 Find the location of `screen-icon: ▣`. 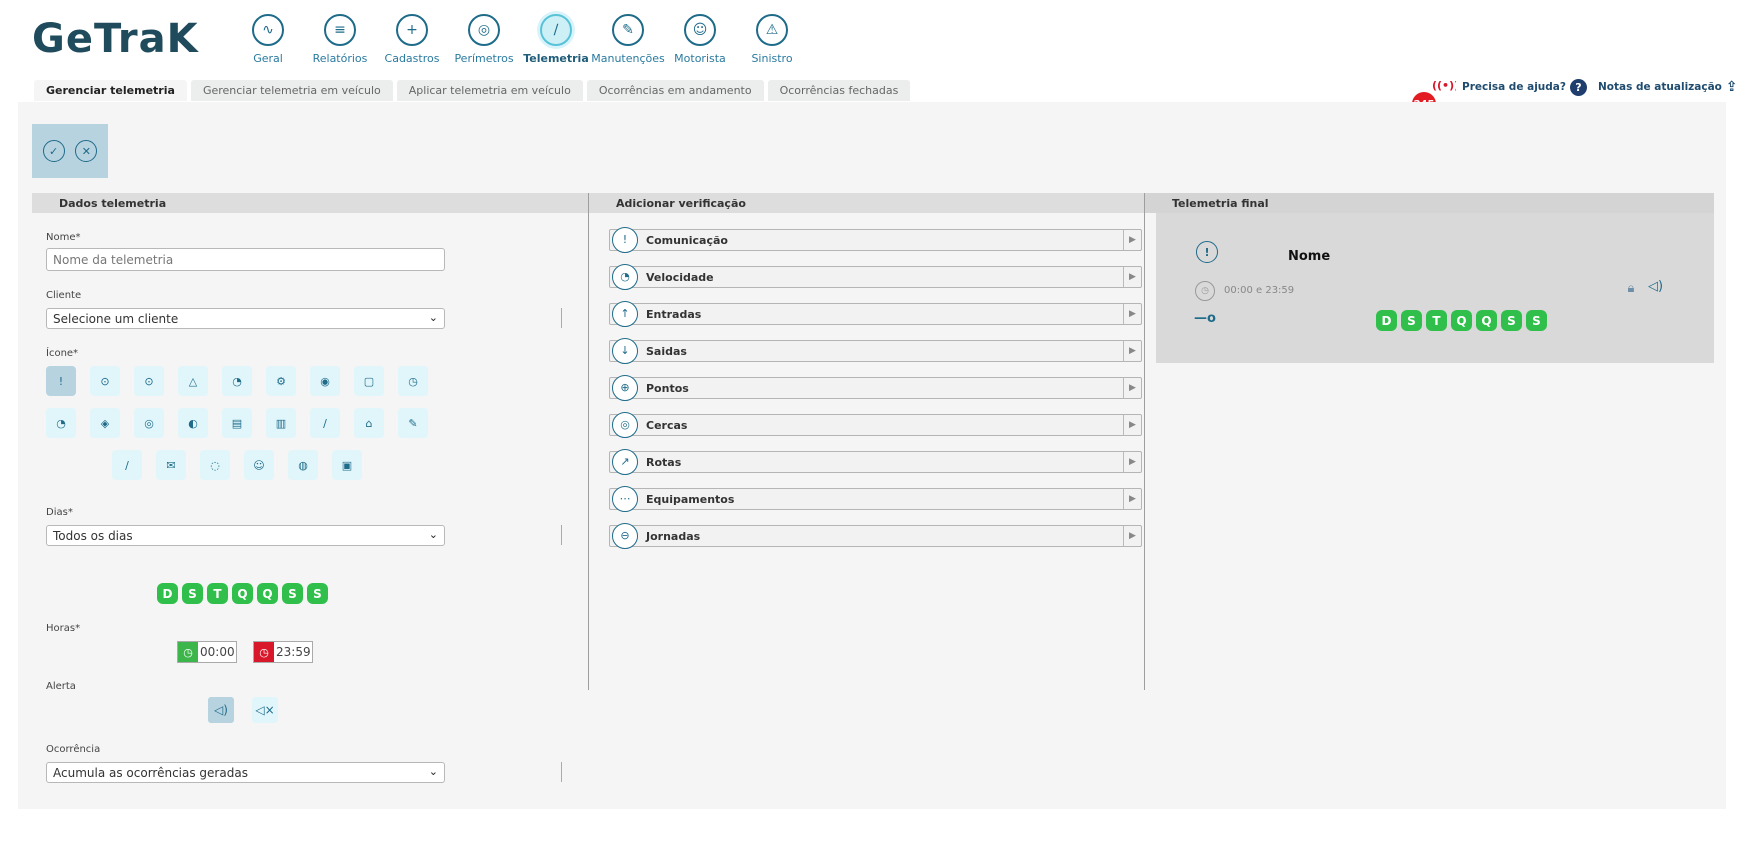

screen-icon: ▣ is located at coordinates (347, 465).